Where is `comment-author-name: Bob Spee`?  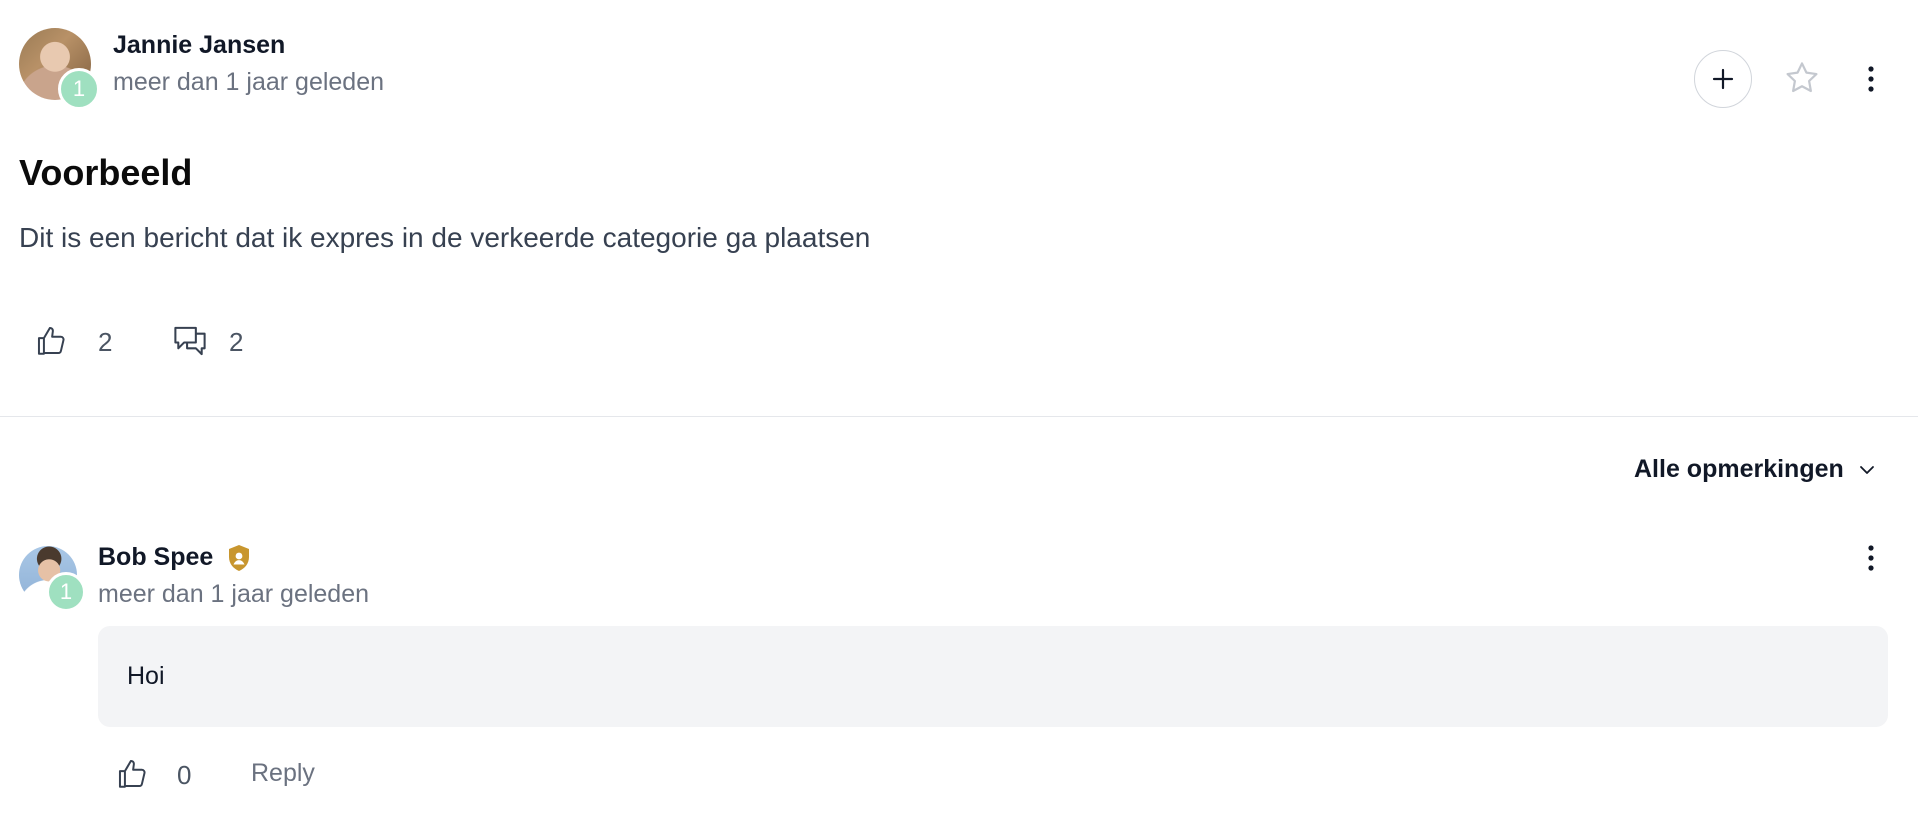 comment-author-name: Bob Spee is located at coordinates (155, 557).